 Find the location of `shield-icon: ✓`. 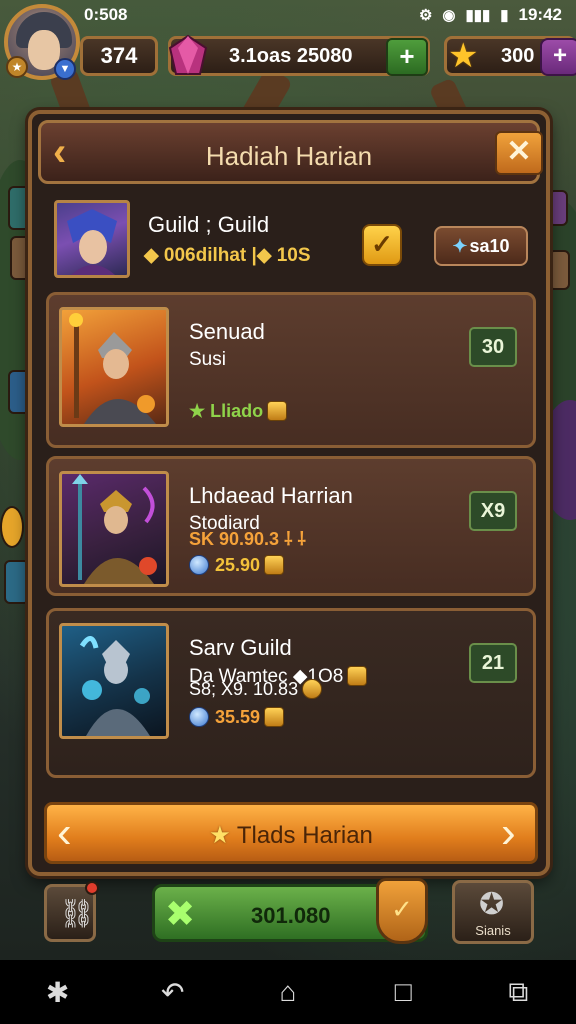

shield-icon: ✓ is located at coordinates (402, 911).